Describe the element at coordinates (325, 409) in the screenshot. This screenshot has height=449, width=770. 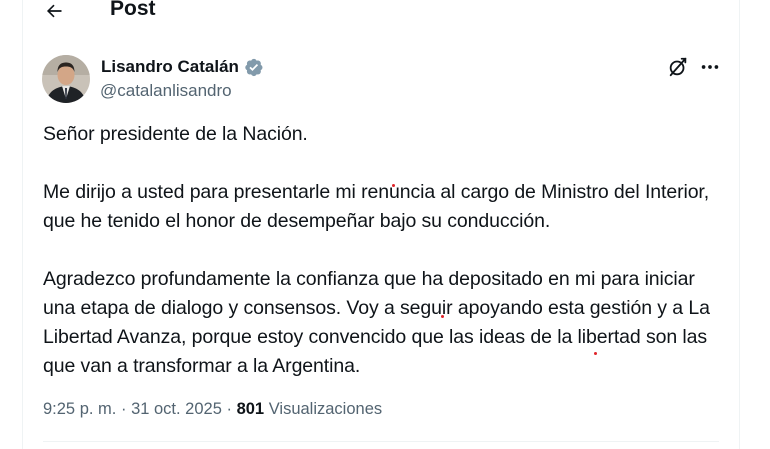
I see `views-label: Visualizaciones` at that location.